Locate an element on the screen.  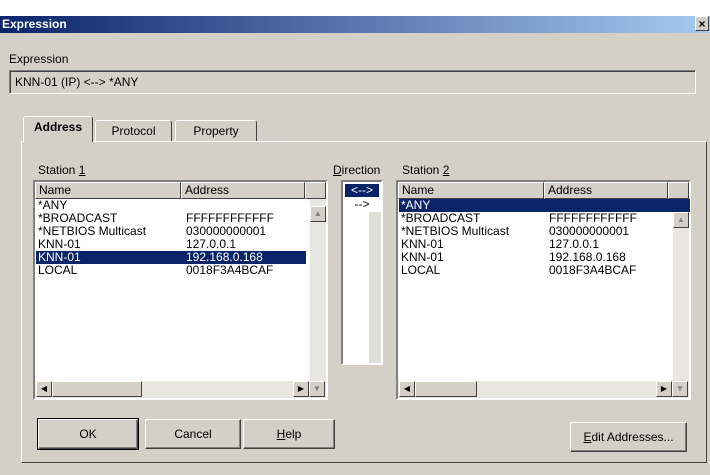
station1-row: LOCAL 0018F3A4BCAF is located at coordinates (171, 270).